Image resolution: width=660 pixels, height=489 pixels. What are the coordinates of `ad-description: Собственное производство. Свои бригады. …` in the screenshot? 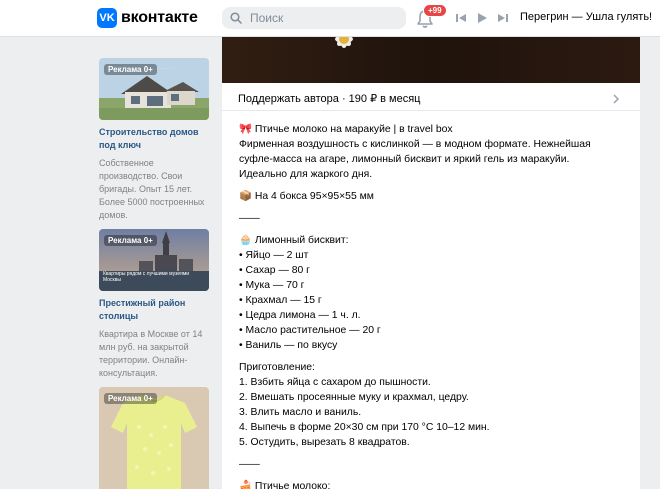 It's located at (152, 189).